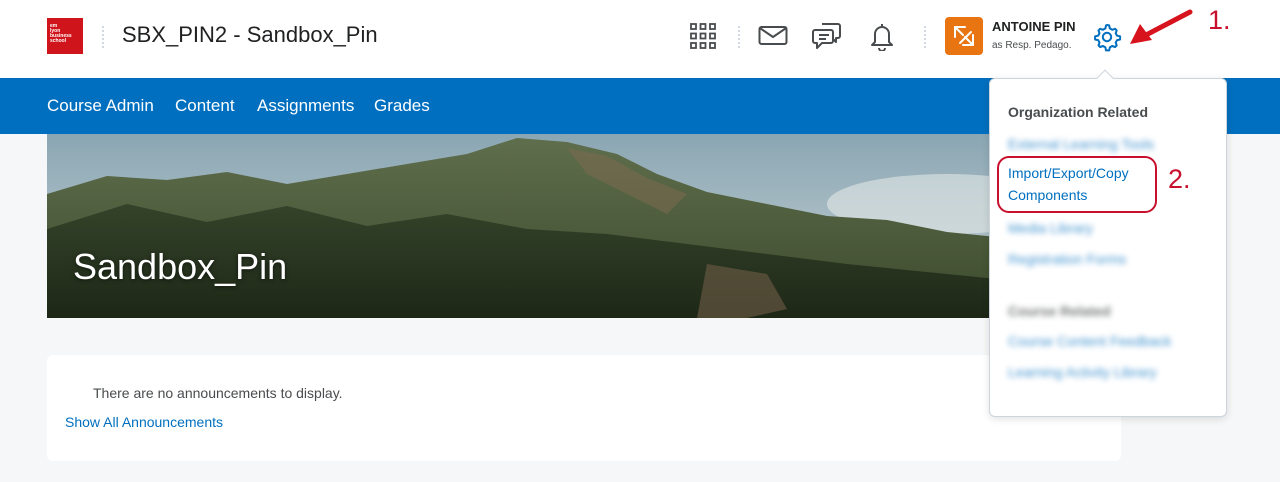  What do you see at coordinates (1089, 341) in the screenshot?
I see `dropdown-item-course-content-feedback: Course Content Feedback` at bounding box center [1089, 341].